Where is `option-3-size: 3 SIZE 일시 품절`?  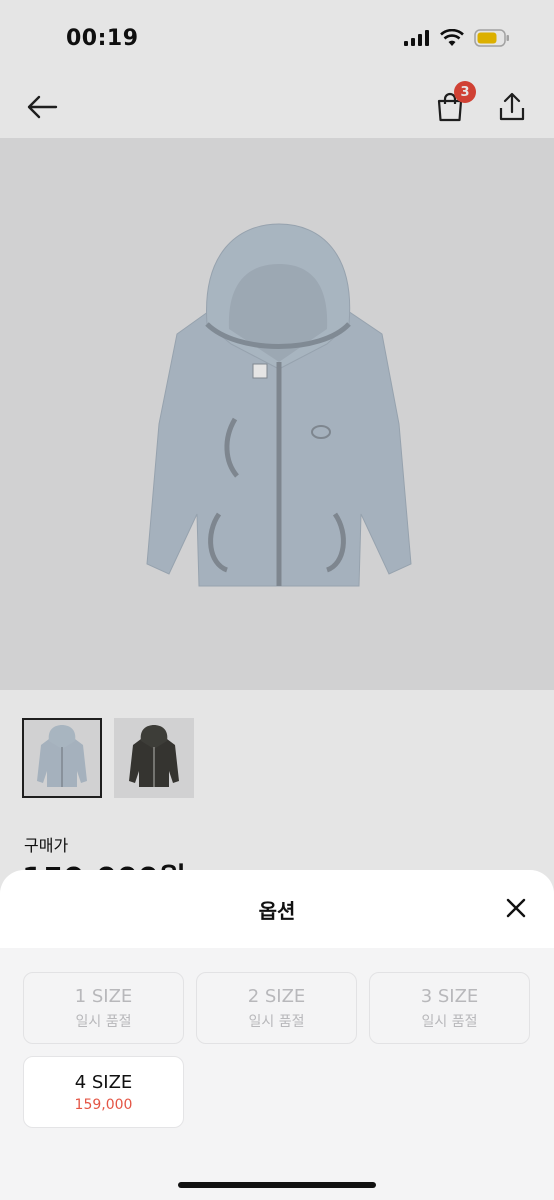
option-3-size: 3 SIZE 일시 품절 is located at coordinates (449, 1008).